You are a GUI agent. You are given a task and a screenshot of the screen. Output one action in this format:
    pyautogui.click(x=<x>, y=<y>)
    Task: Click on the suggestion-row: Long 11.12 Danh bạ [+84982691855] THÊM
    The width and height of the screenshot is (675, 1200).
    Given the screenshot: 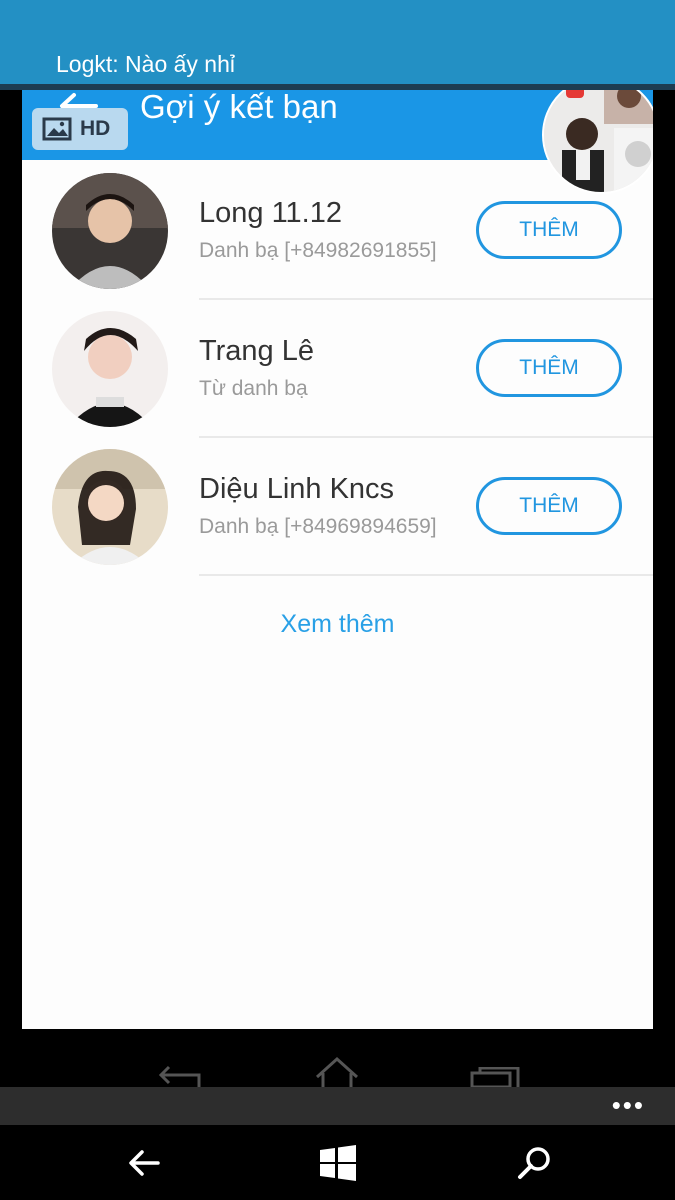 What is the action you would take?
    pyautogui.click(x=337, y=230)
    